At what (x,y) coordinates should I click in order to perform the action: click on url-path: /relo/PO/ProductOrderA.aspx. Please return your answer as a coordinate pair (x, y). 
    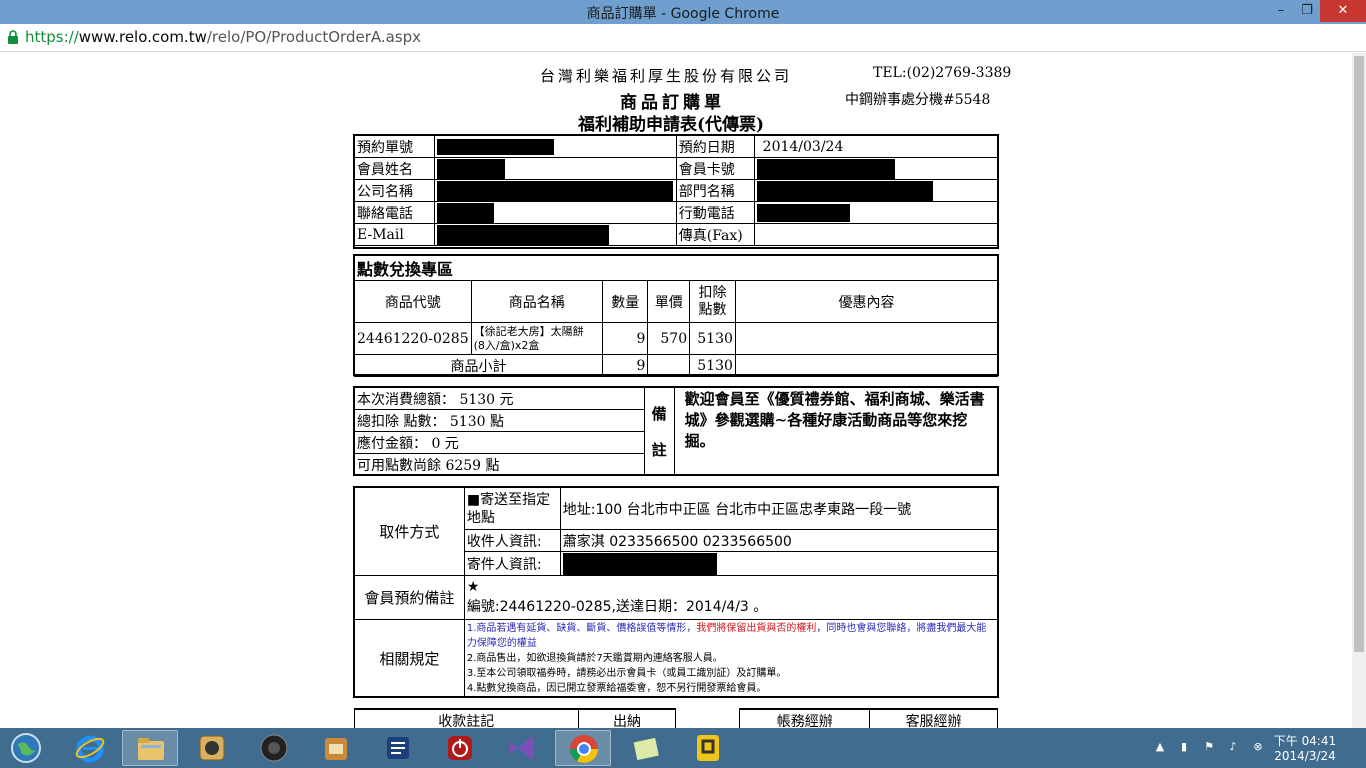
    Looking at the image, I should click on (314, 37).